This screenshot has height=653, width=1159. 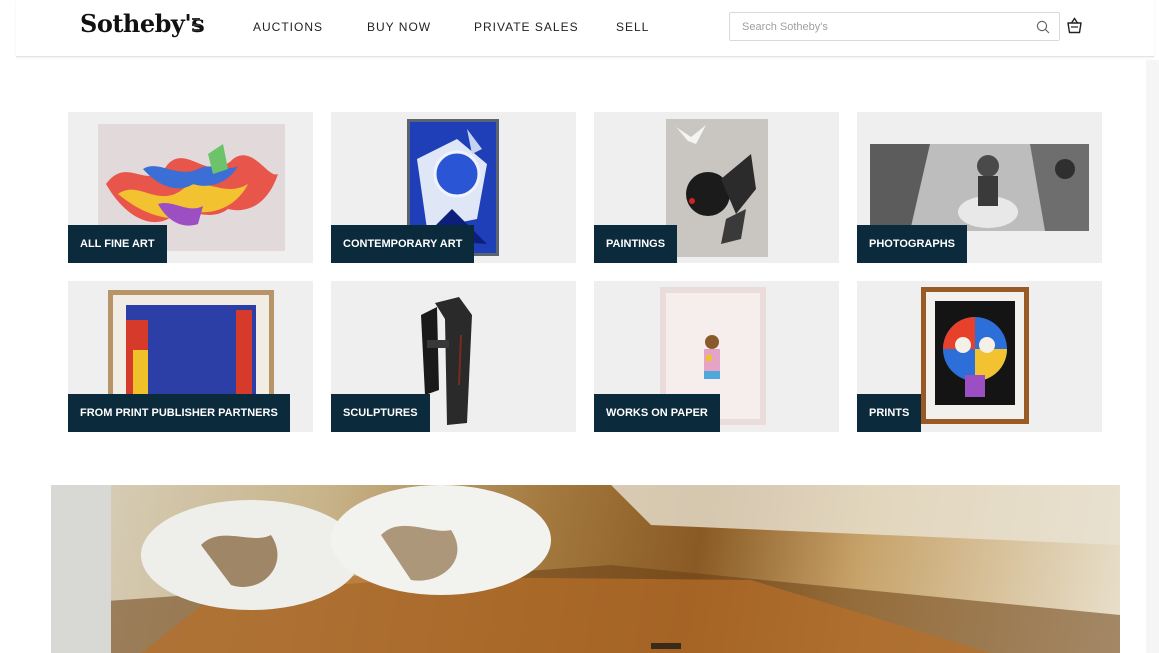 I want to click on shopping-bag-icon, so click(x=1074, y=25).